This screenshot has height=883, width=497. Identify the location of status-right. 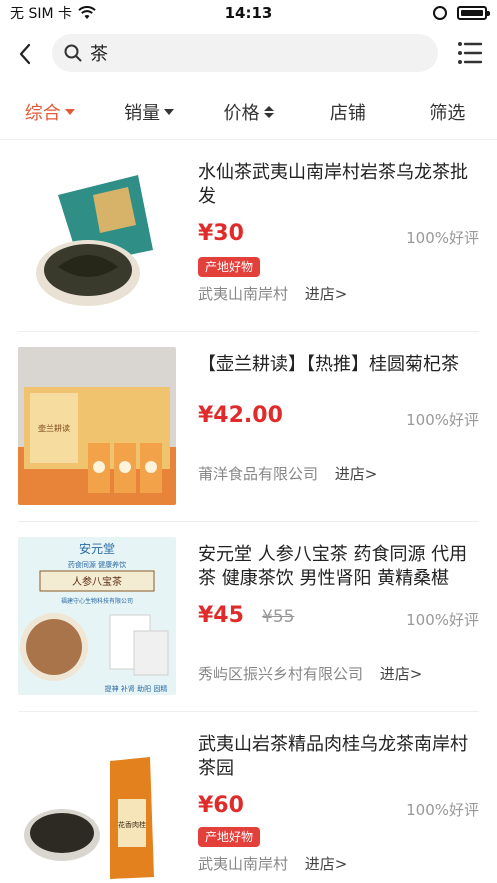
(461, 13).